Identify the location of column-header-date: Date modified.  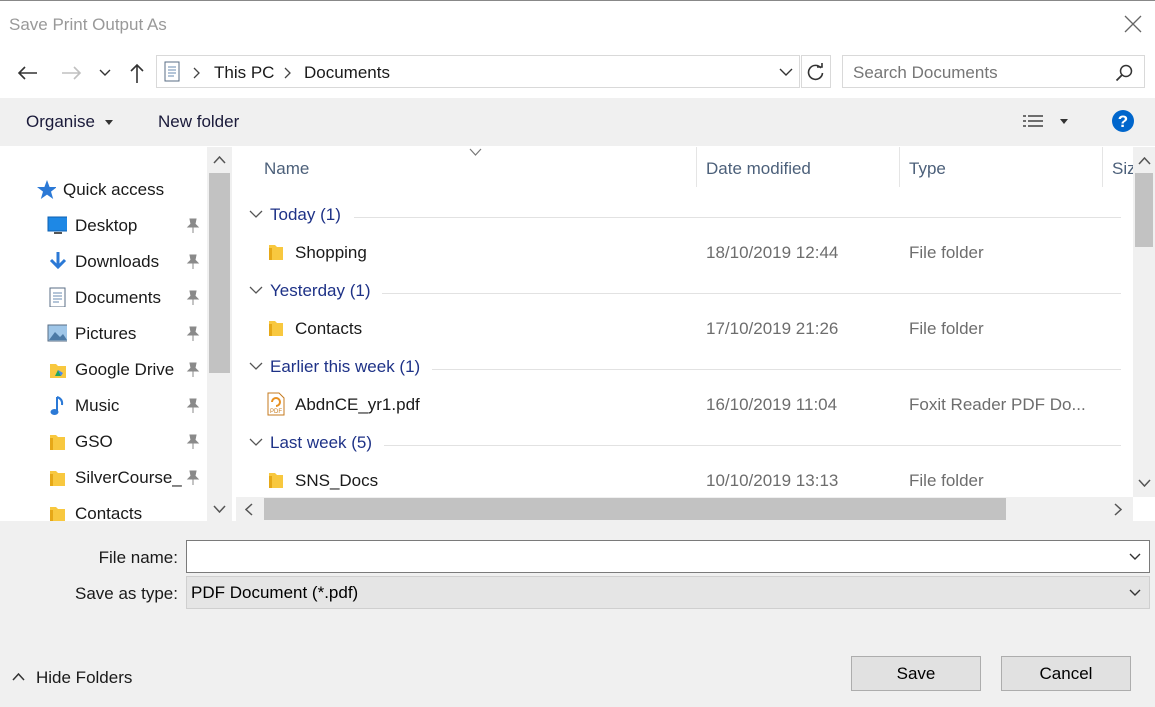
(758, 169).